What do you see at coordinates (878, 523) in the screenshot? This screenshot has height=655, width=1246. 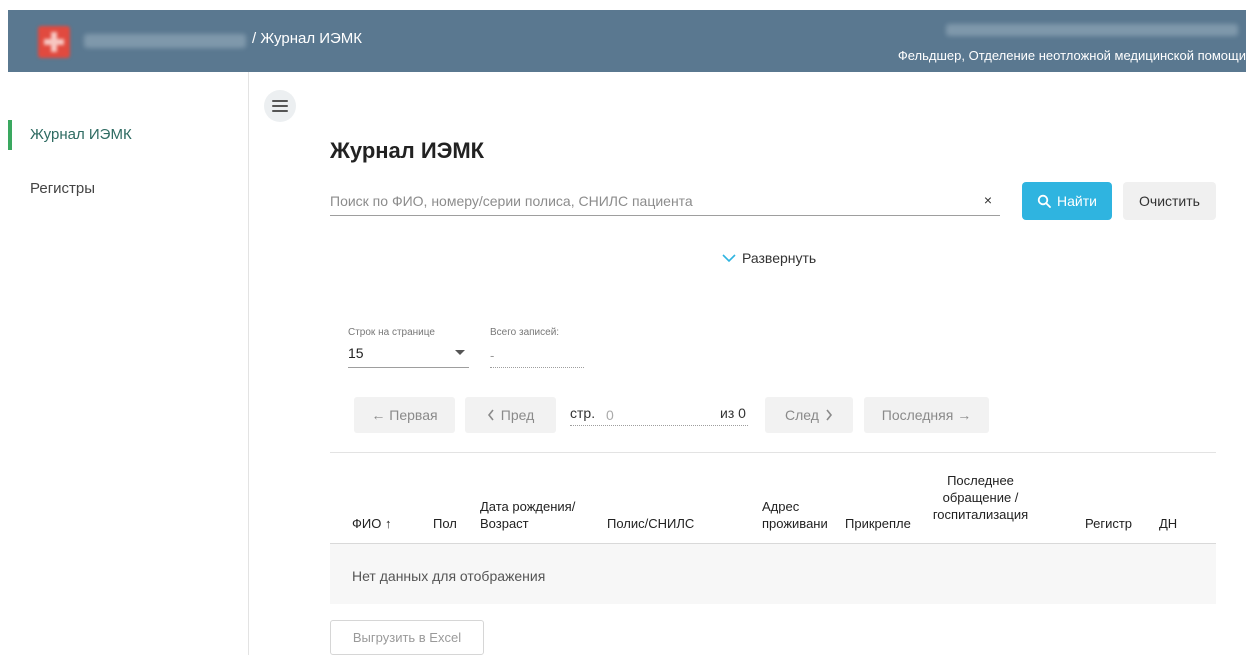 I see `column-header-attachment: Прикрепле` at bounding box center [878, 523].